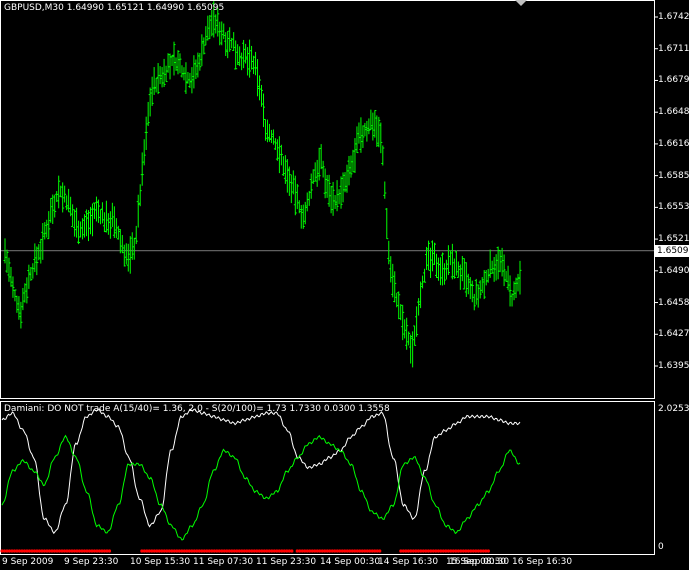 The width and height of the screenshot is (689, 570). Describe the element at coordinates (286, 562) in the screenshot. I see `time-label: 11 Sep 23:30` at that location.